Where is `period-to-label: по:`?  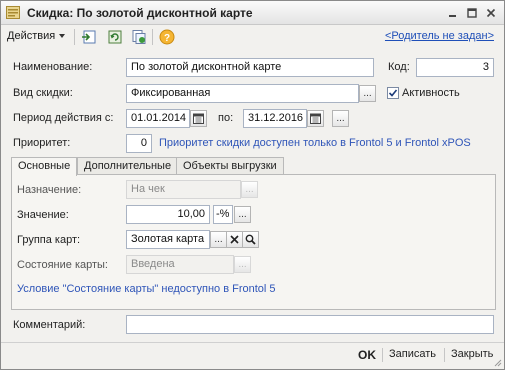
period-to-label: по: is located at coordinates (226, 118).